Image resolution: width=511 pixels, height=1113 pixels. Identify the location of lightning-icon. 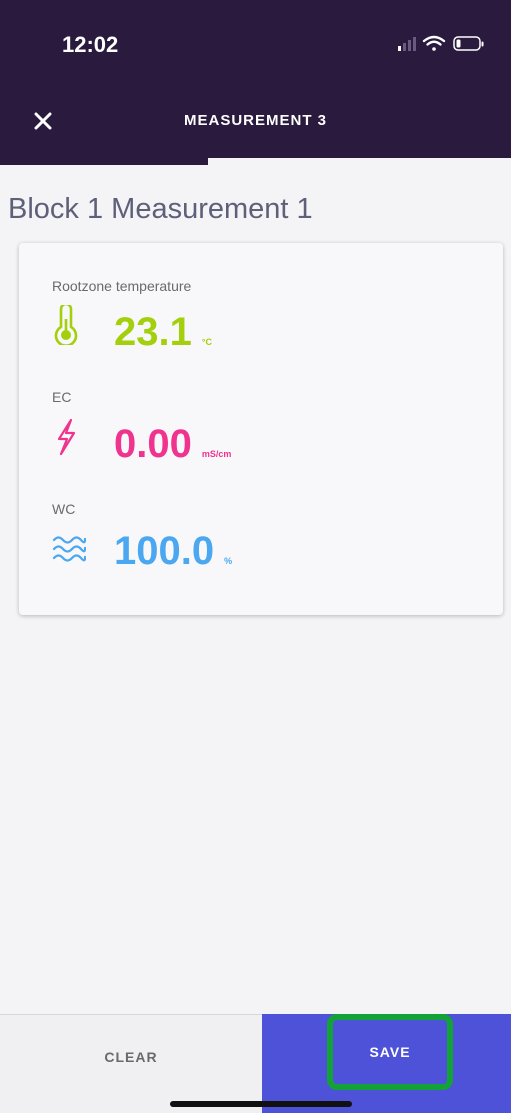
(70, 437).